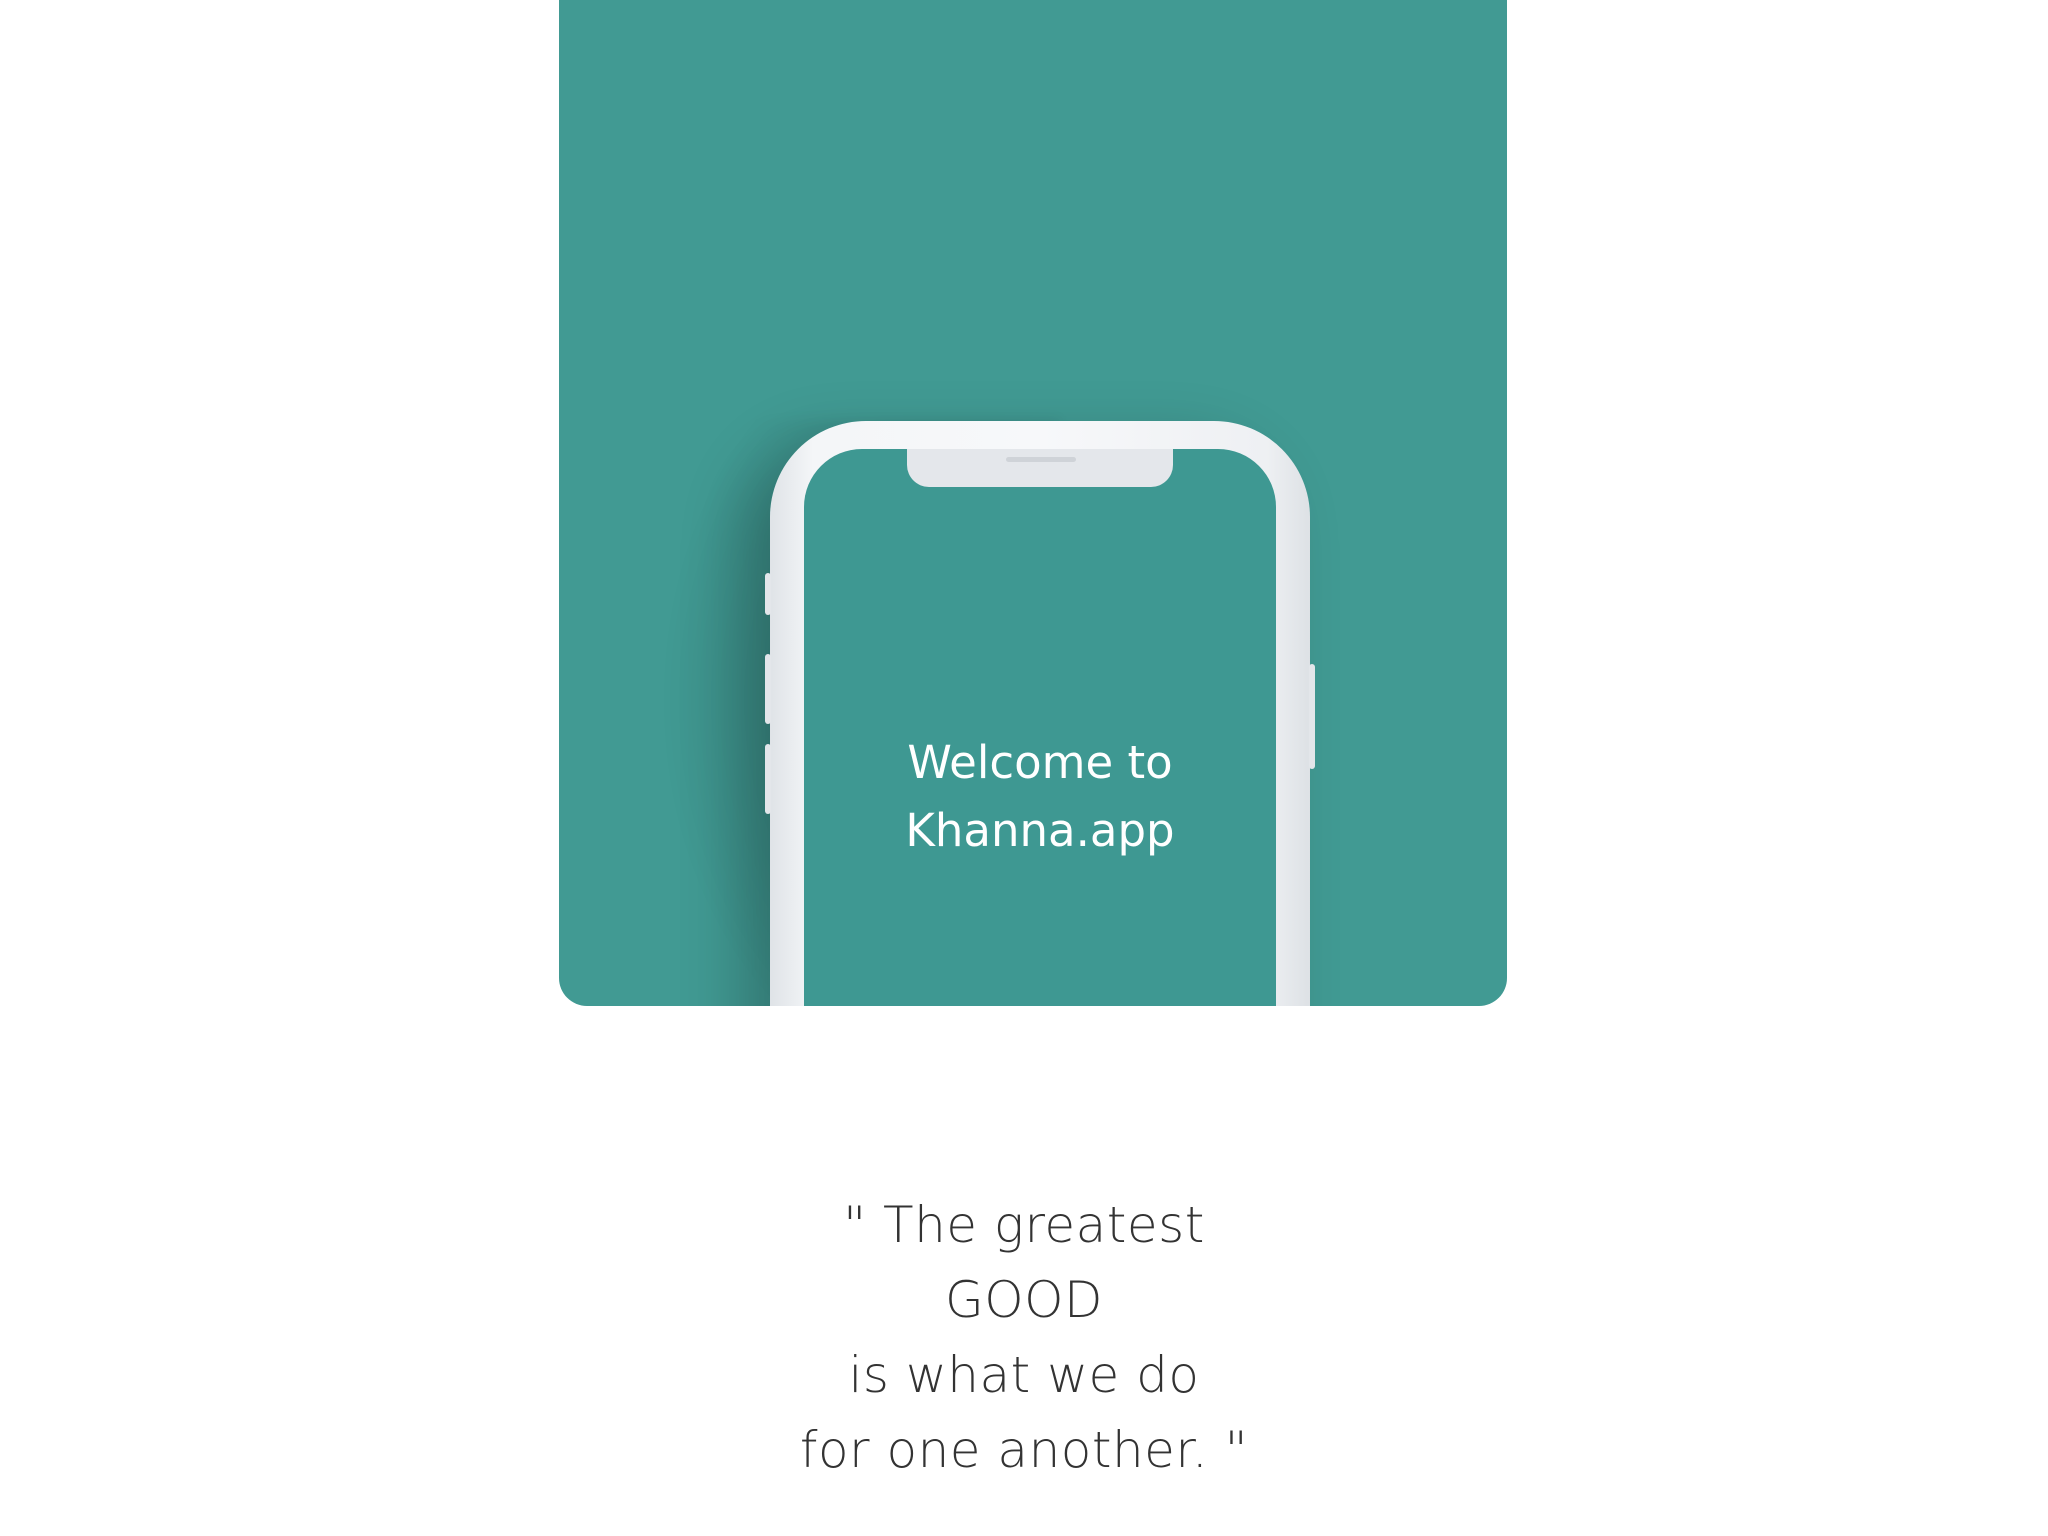 Image resolution: width=2048 pixels, height=1536 pixels. I want to click on phone-notch, so click(1040, 468).